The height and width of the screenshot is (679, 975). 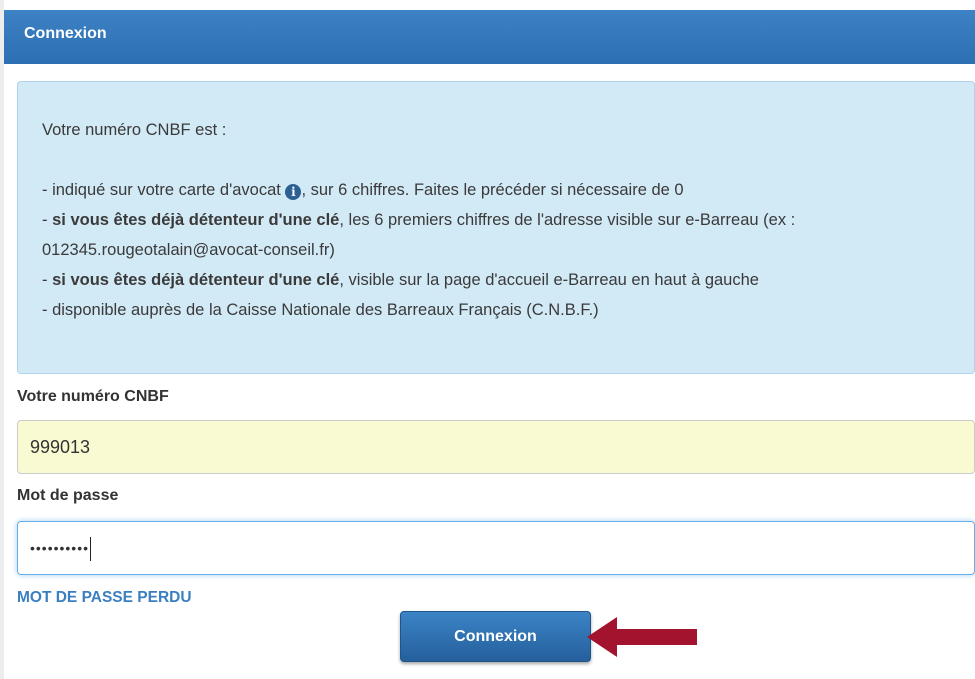 I want to click on password-input-value: ••••••••••, so click(x=60, y=548).